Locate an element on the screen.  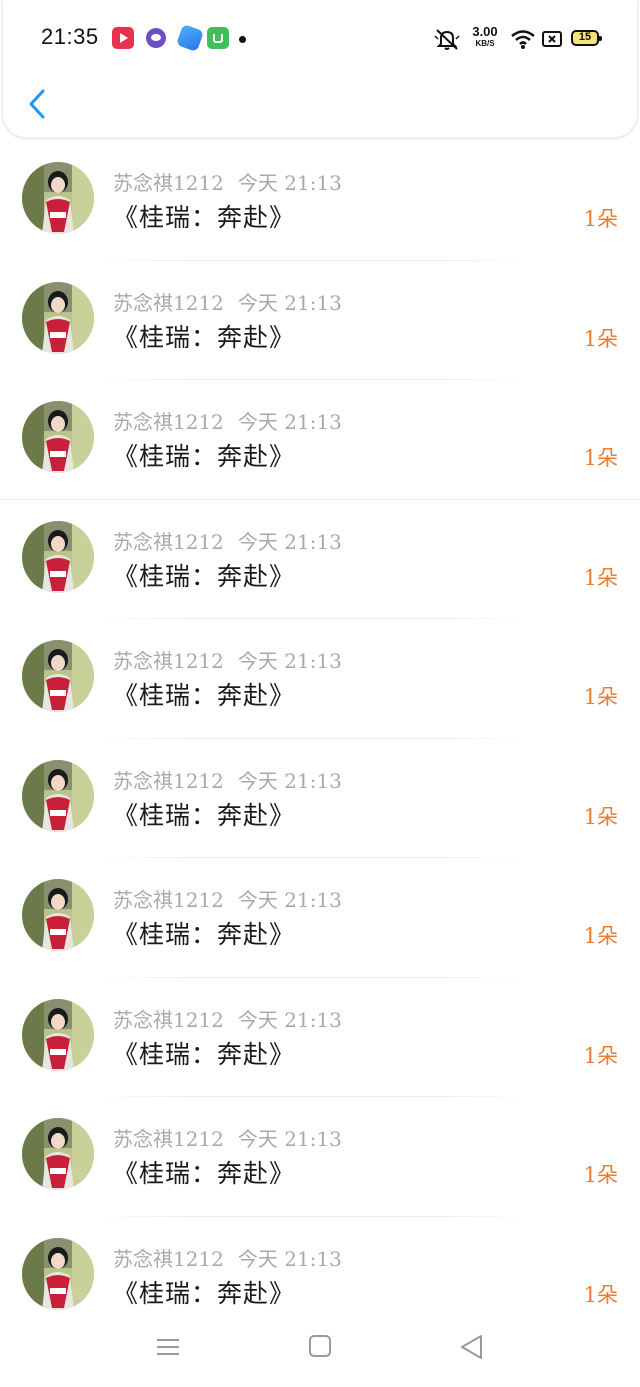
back-button is located at coordinates (38, 104).